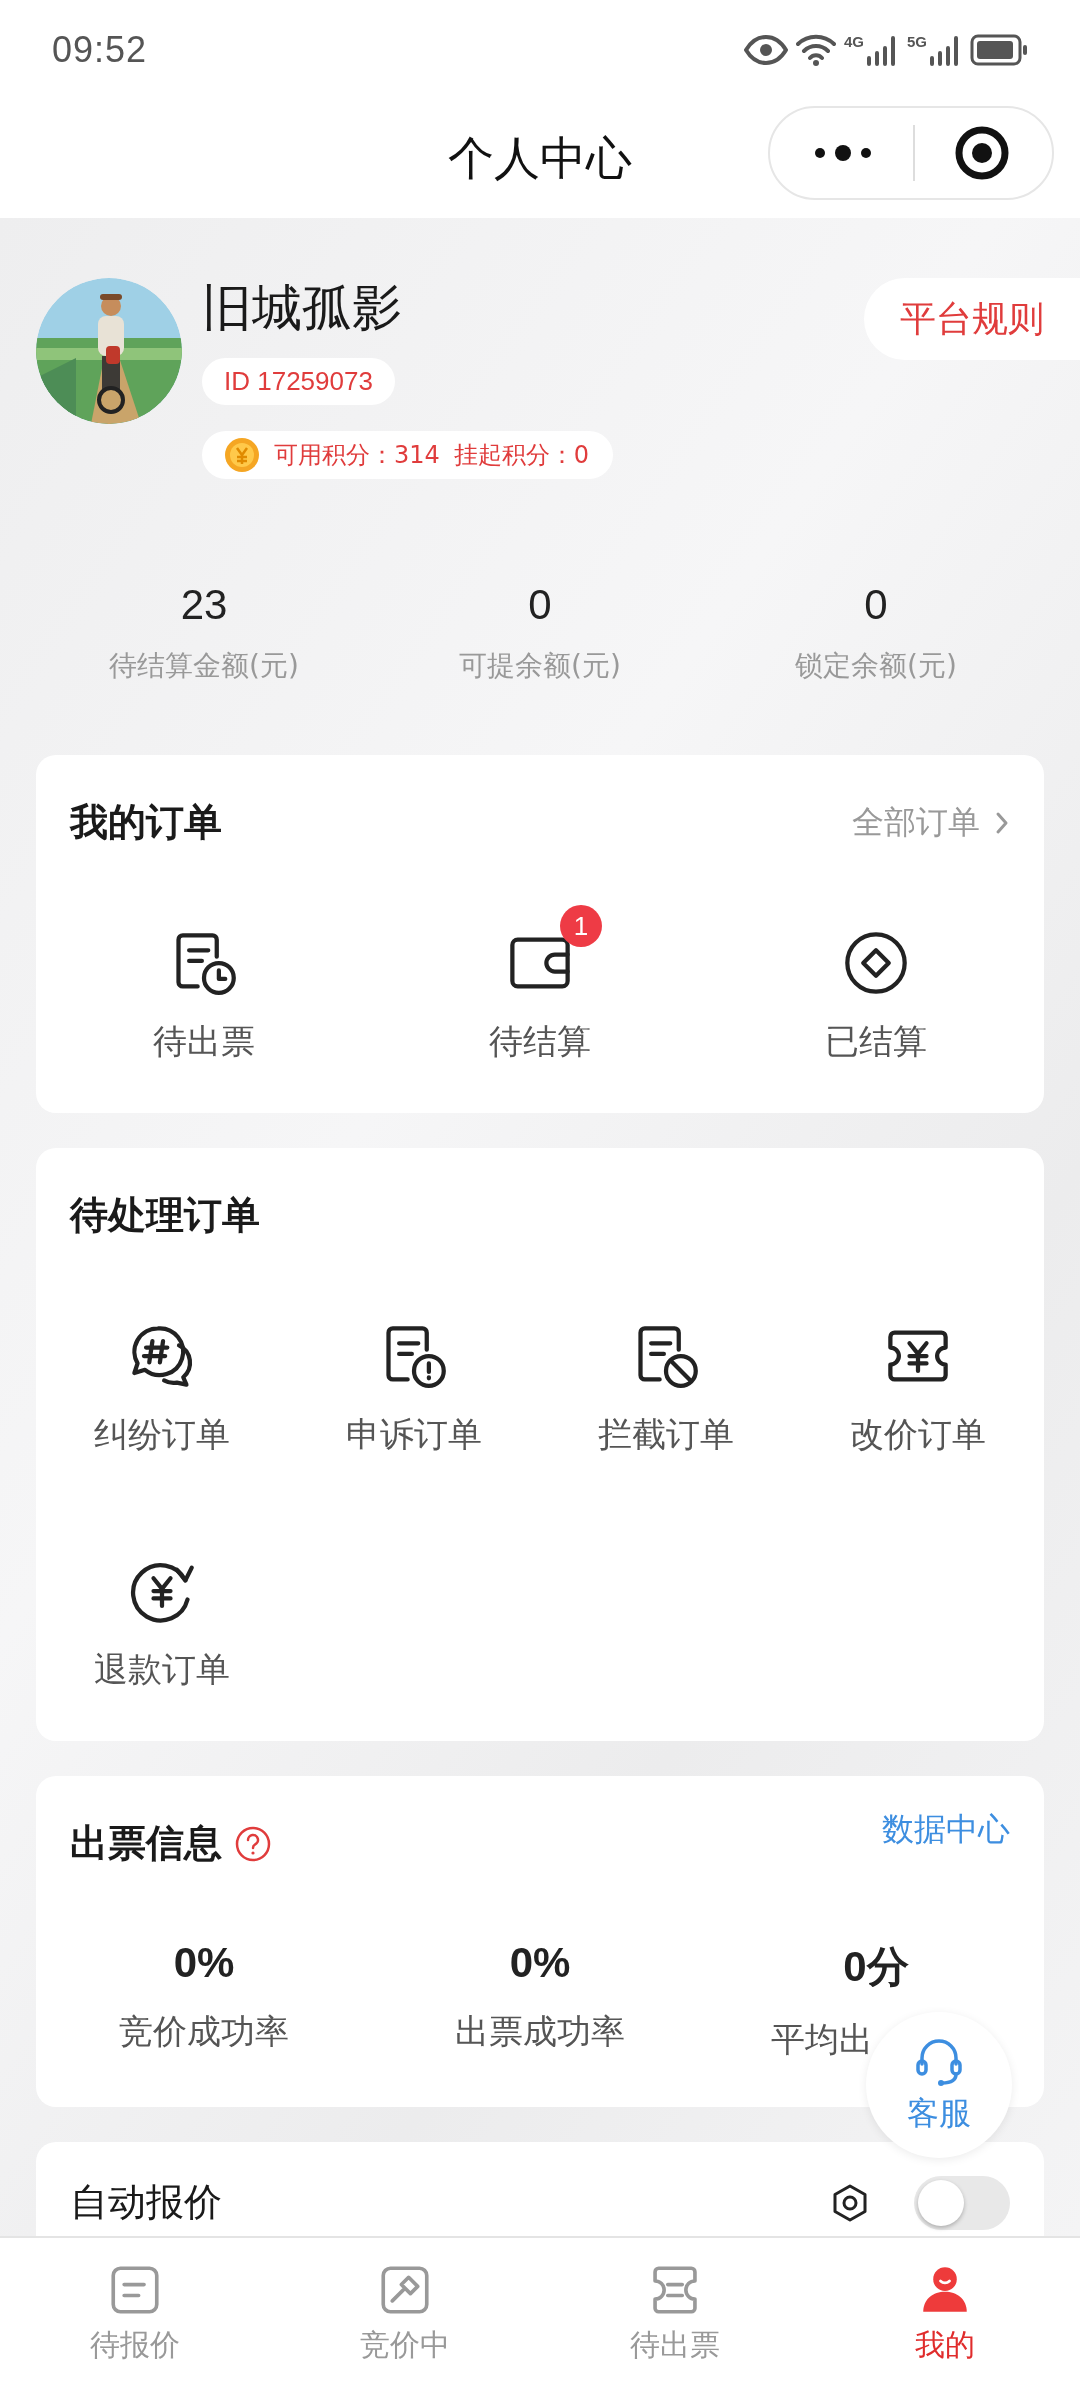  I want to click on page-title: 个人中心, so click(540, 158).